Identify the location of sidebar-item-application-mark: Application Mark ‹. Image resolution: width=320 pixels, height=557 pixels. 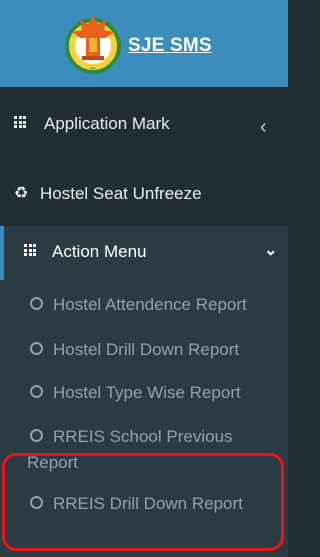
(144, 126).